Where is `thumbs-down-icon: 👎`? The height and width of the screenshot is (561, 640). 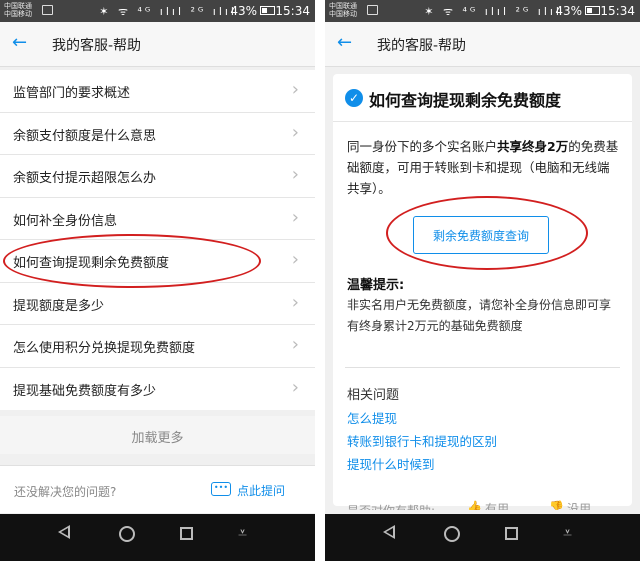 thumbs-down-icon: 👎 is located at coordinates (556, 505).